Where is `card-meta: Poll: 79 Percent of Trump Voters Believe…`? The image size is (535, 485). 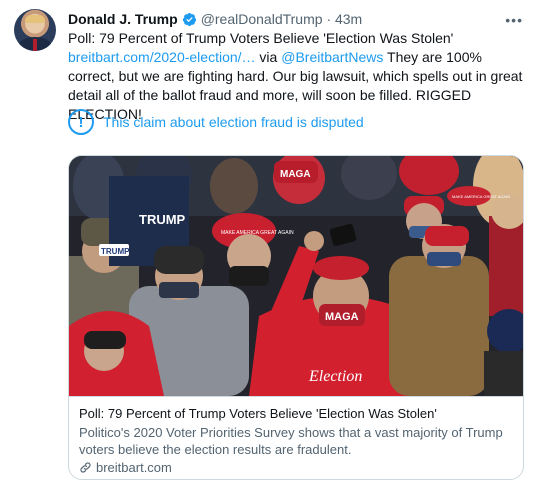
card-meta: Poll: 79 Percent of Trump Voters Believe… is located at coordinates (296, 437).